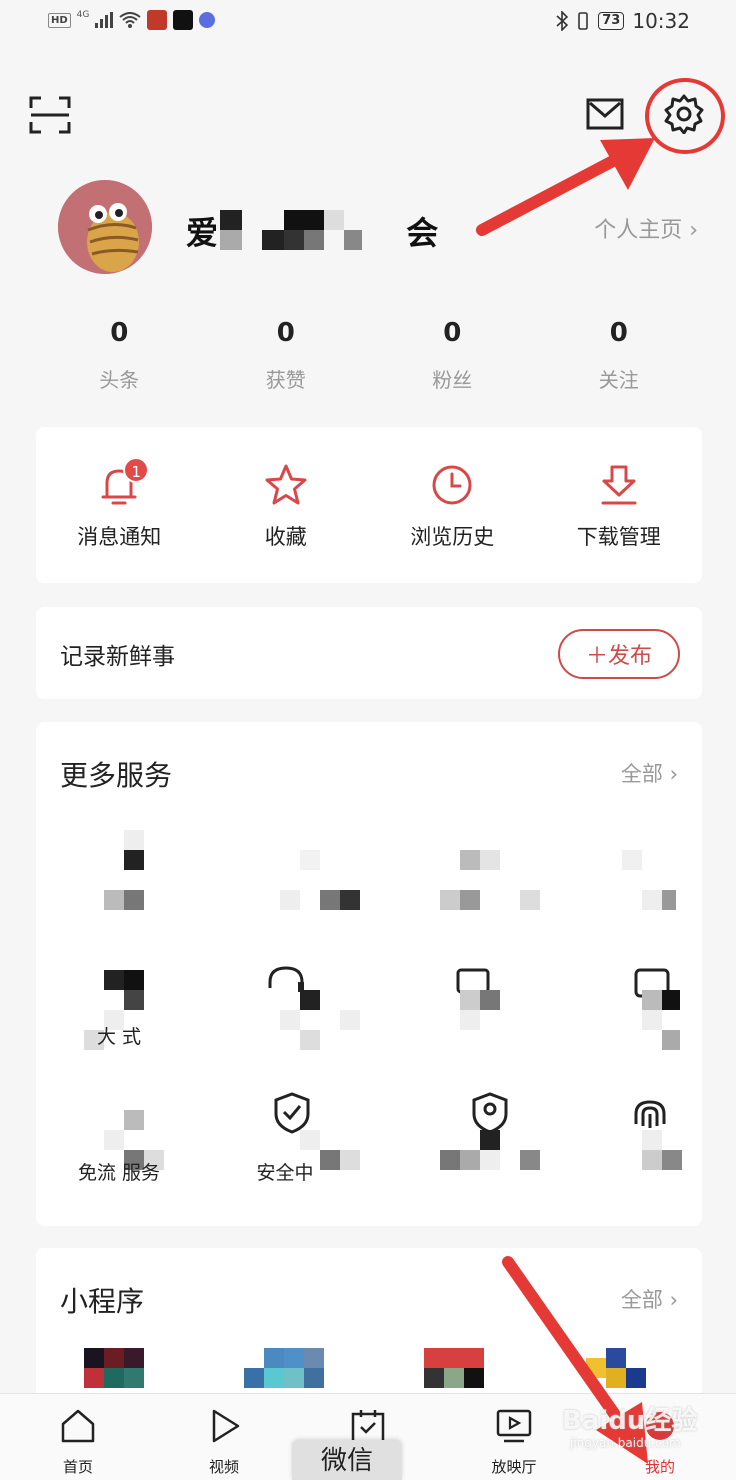 The image size is (736, 1480). What do you see at coordinates (157, 20) in the screenshot?
I see `app-notification-icon` at bounding box center [157, 20].